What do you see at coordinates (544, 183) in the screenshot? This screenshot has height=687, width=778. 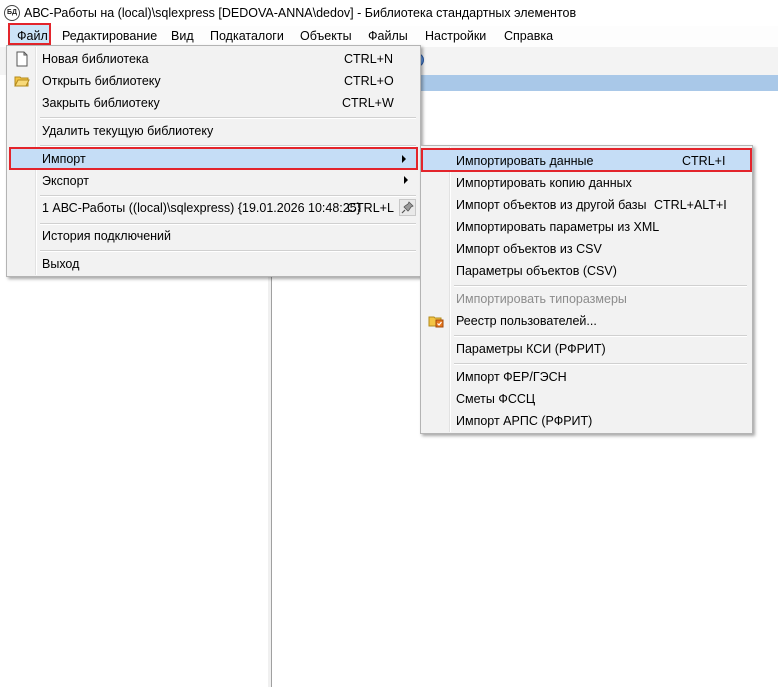 I see `menu-item-label: Импортировать копию данных` at bounding box center [544, 183].